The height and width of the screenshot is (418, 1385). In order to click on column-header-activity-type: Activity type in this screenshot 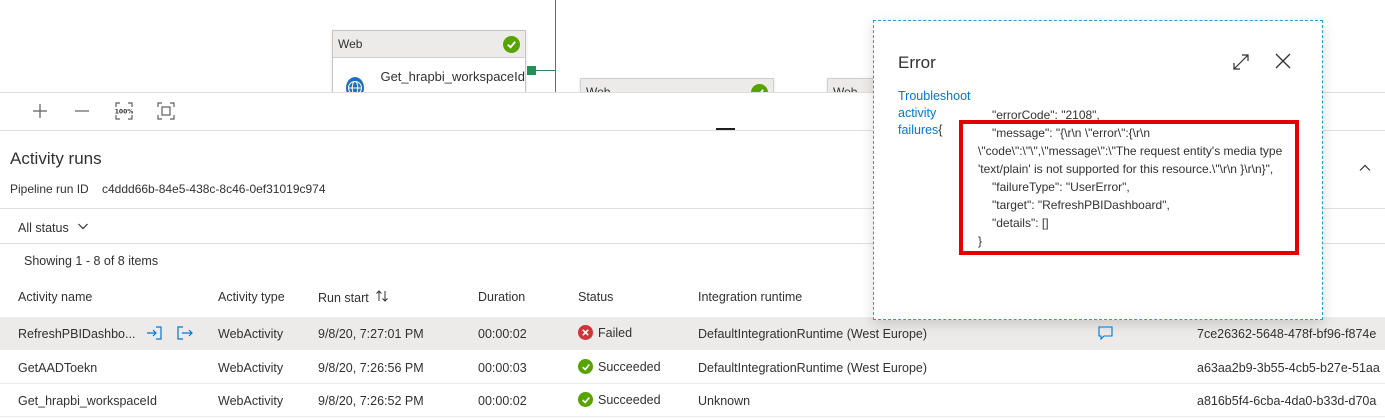, I will do `click(251, 297)`.